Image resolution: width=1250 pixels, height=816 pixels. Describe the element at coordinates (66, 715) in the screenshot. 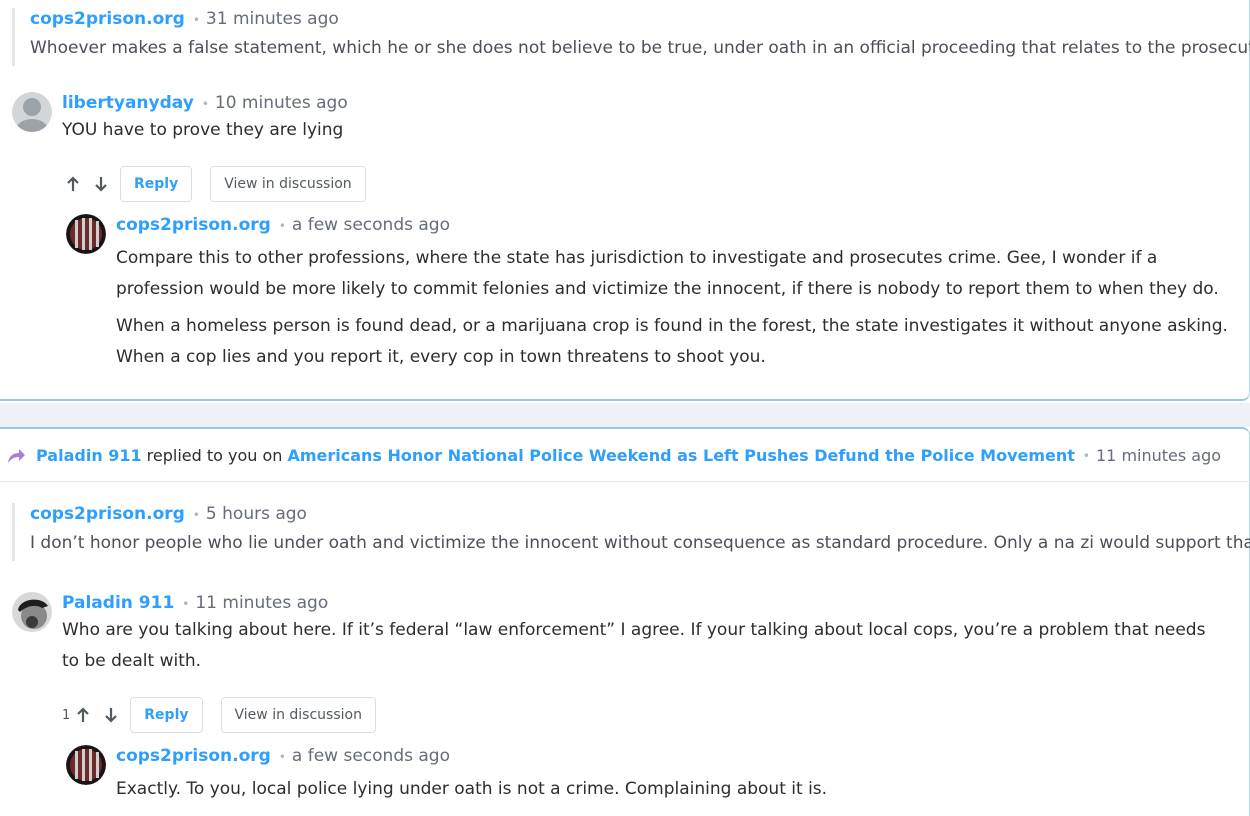

I see `vote-count: 1` at that location.